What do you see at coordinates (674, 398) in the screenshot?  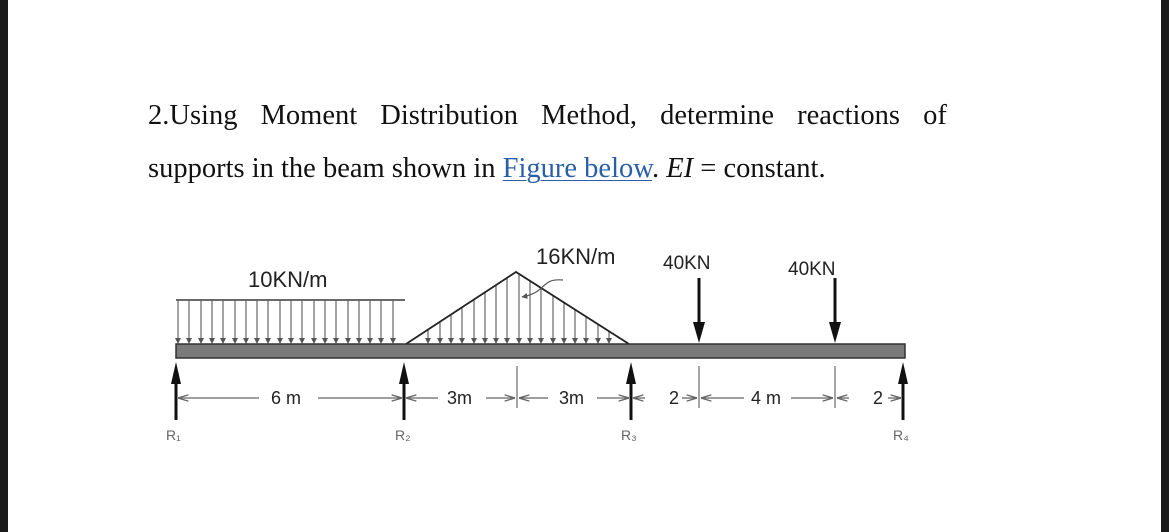 I see `dim-label-span3a: 2` at bounding box center [674, 398].